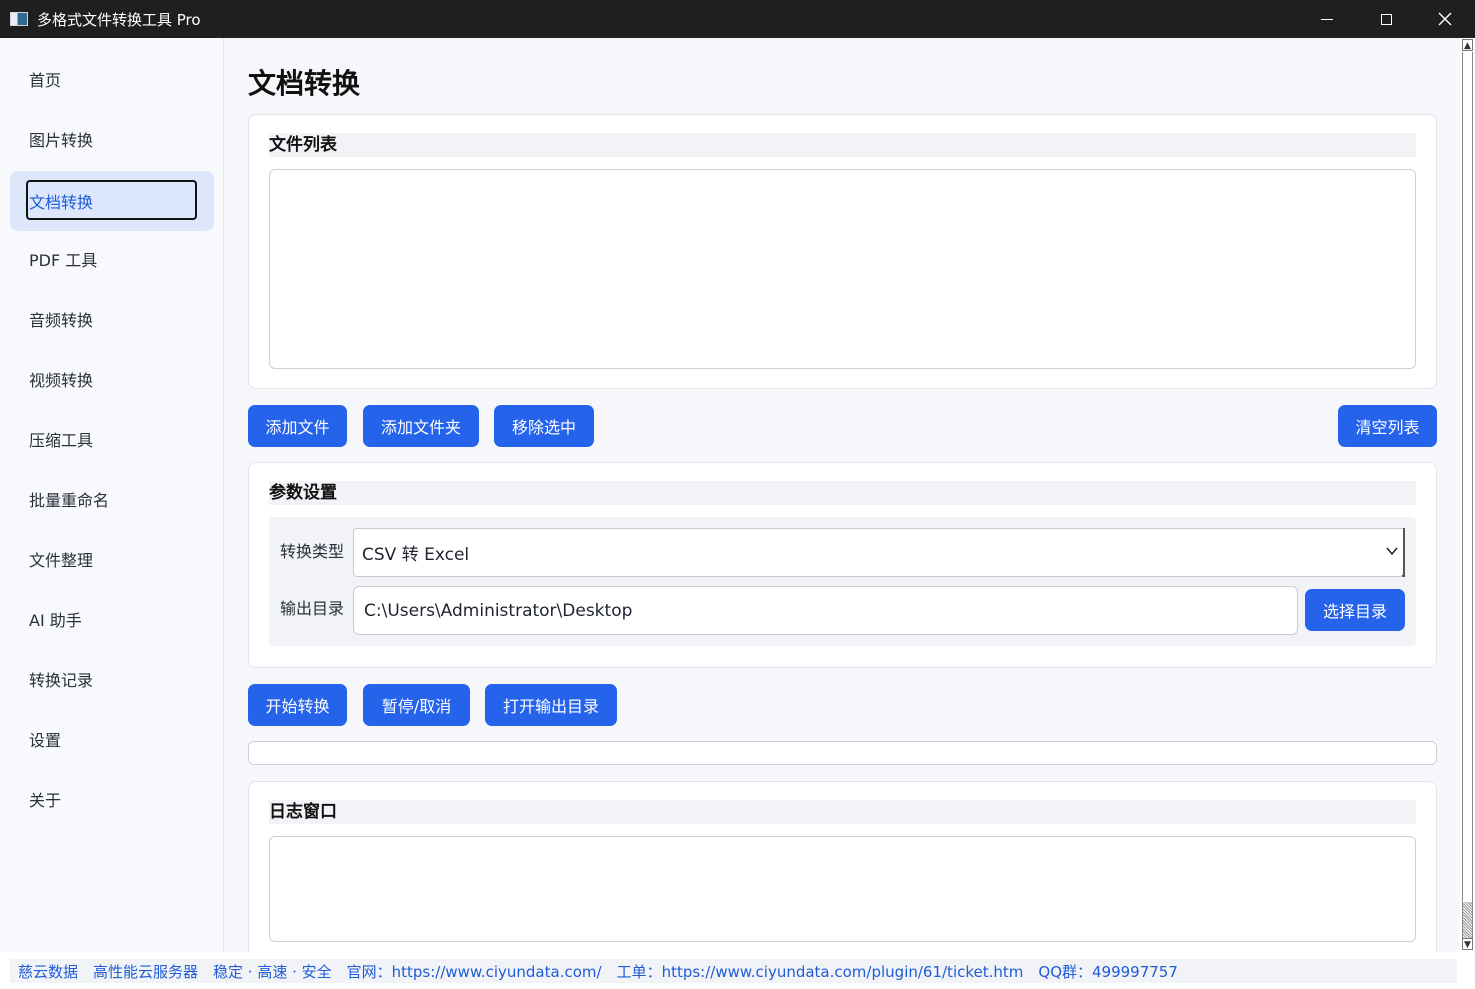 This screenshot has width=1475, height=989. I want to click on sidebar-item-label: 图片转换, so click(61, 140).